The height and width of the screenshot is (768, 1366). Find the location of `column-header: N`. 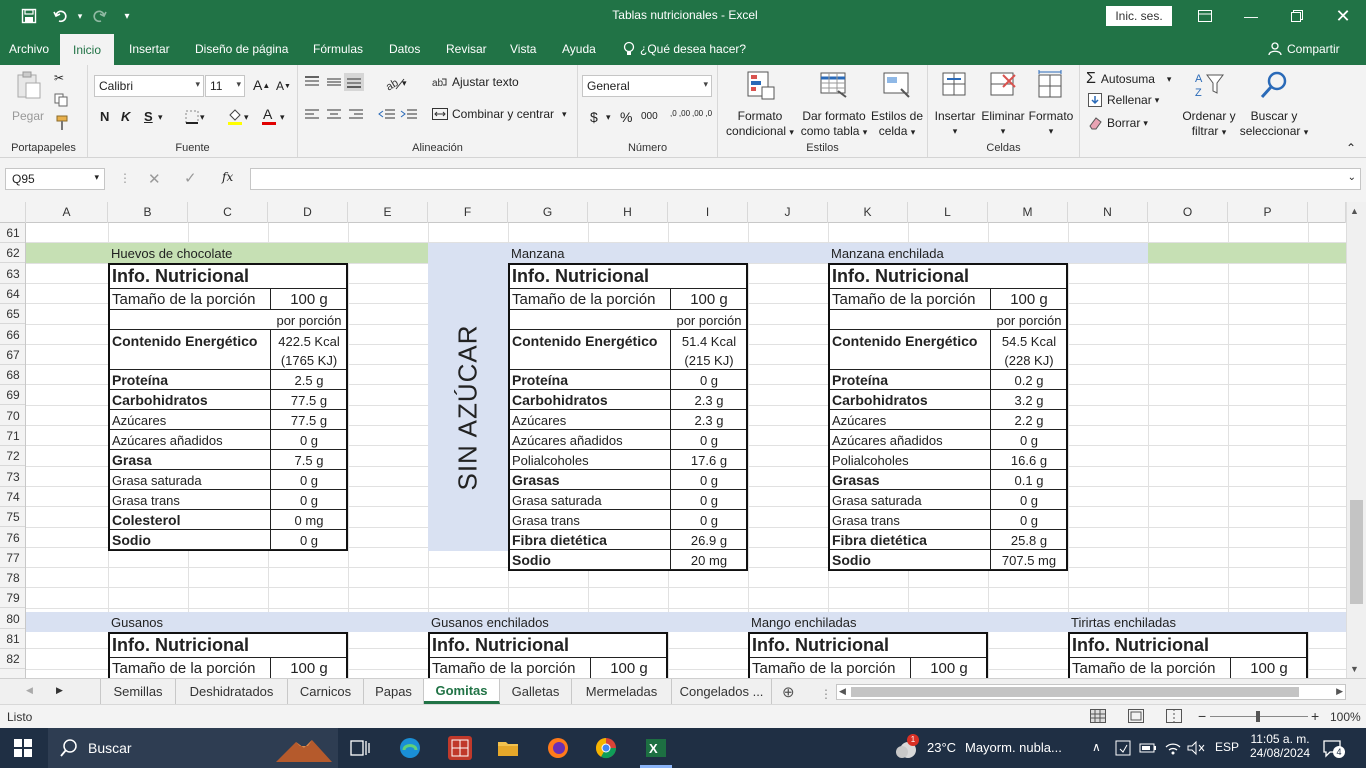

column-header: N is located at coordinates (1108, 212).